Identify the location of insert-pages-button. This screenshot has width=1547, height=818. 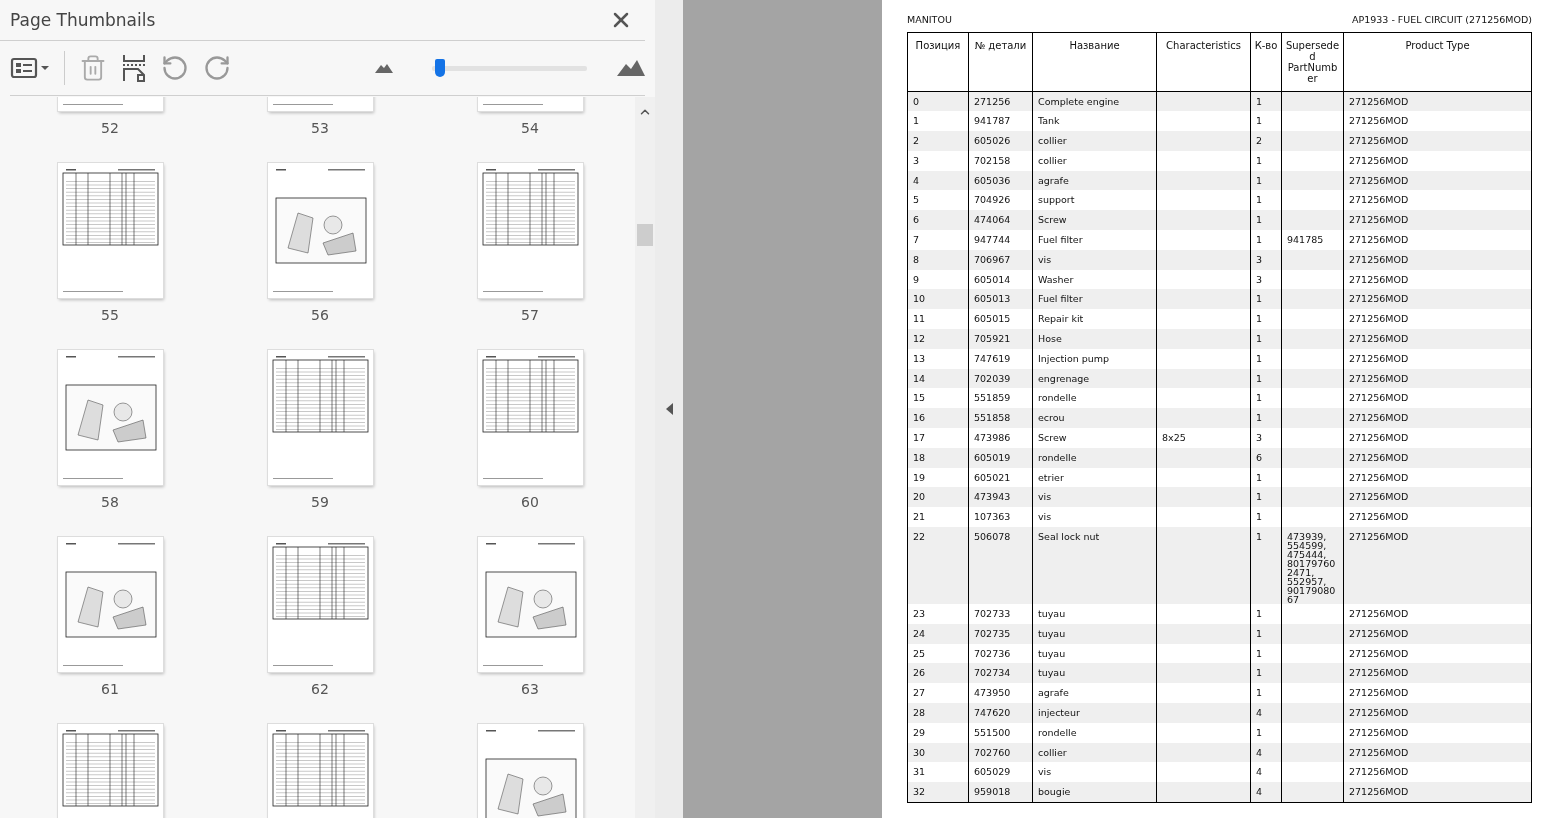
(134, 68).